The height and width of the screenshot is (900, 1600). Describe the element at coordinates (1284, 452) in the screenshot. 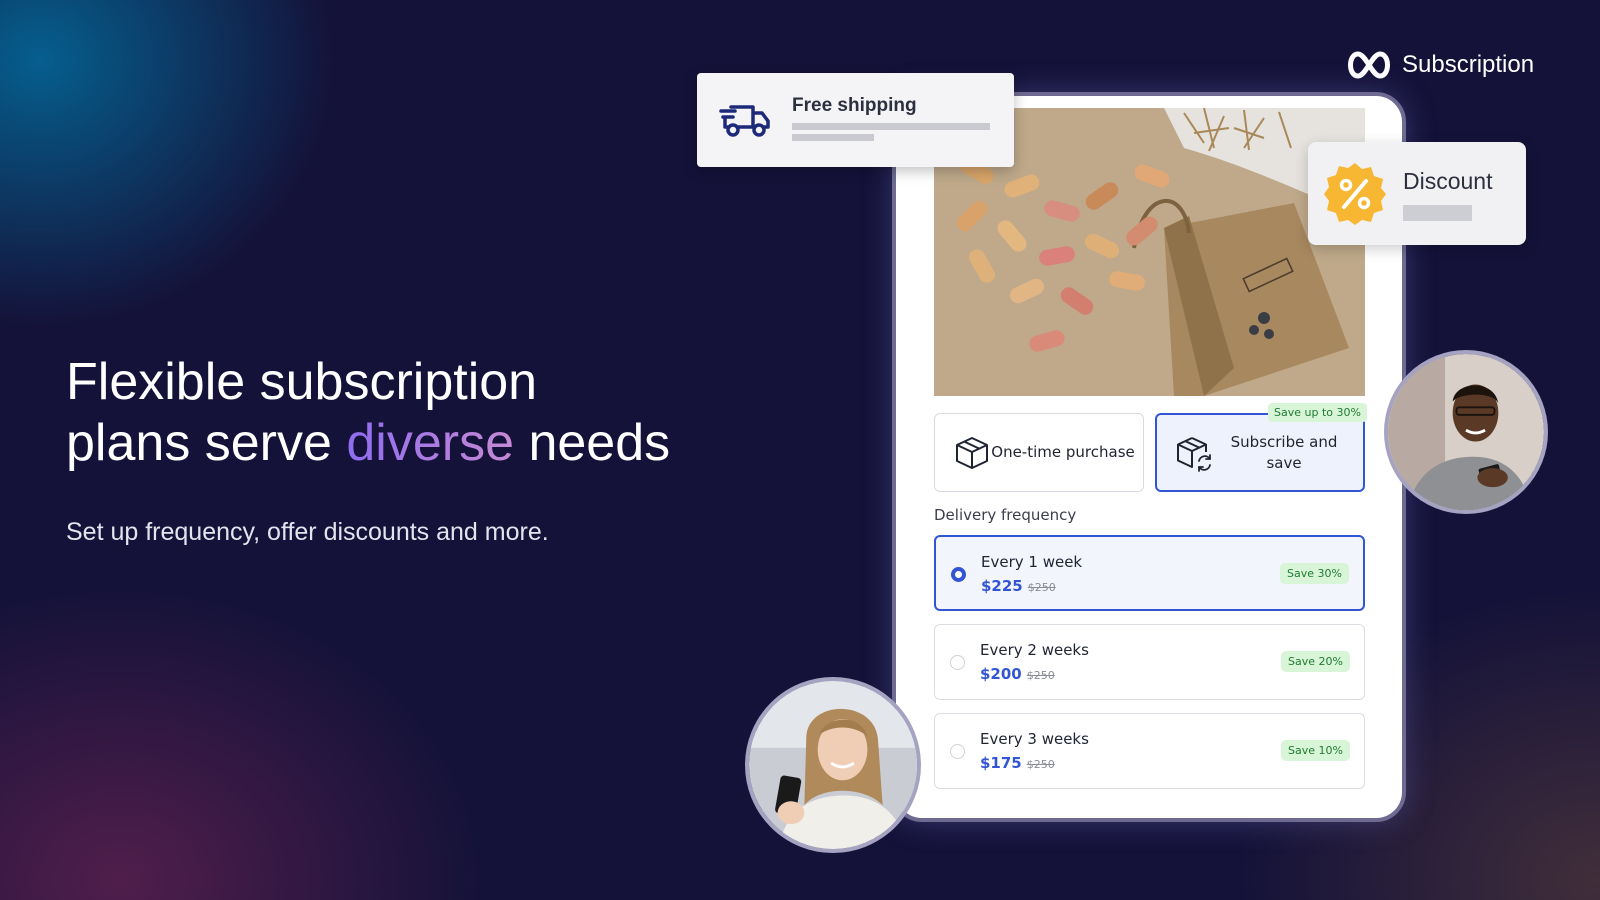

I see `subscribe-and-save-label: Subscribe and save` at that location.